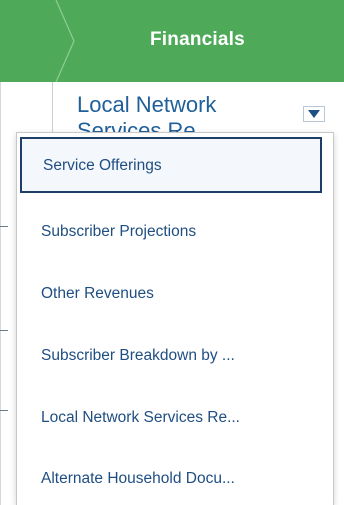 The image size is (344, 505). What do you see at coordinates (0, 293) in the screenshot?
I see `left-divider` at bounding box center [0, 293].